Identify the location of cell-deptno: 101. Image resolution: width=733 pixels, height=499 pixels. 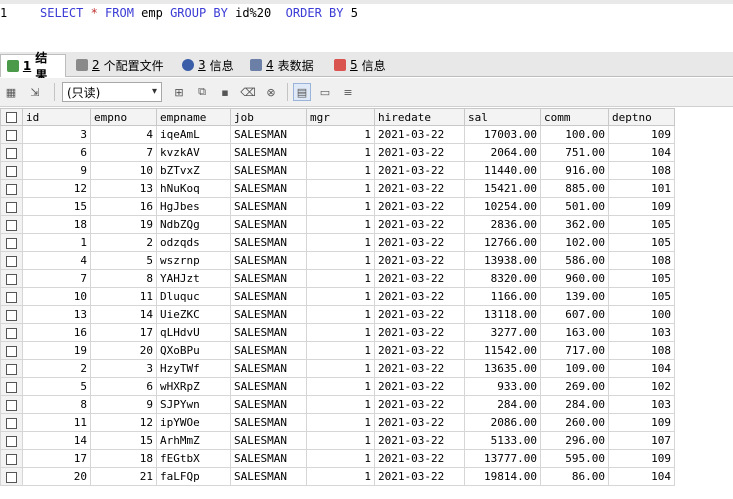
(641, 188).